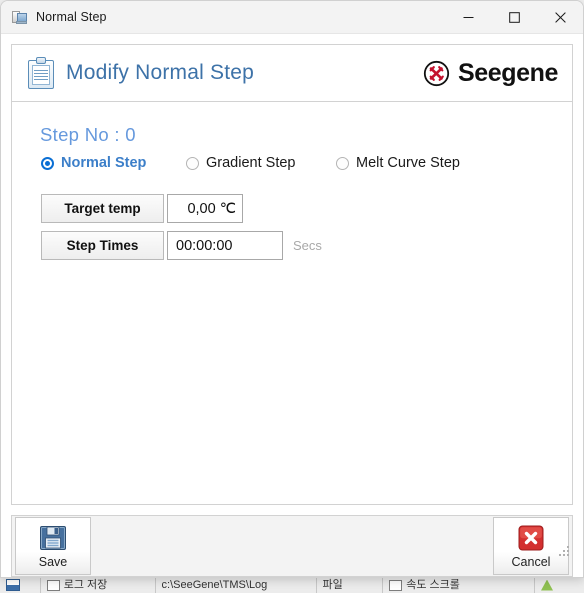  Describe the element at coordinates (350, 585) in the screenshot. I see `status-cell-file: 파일` at that location.